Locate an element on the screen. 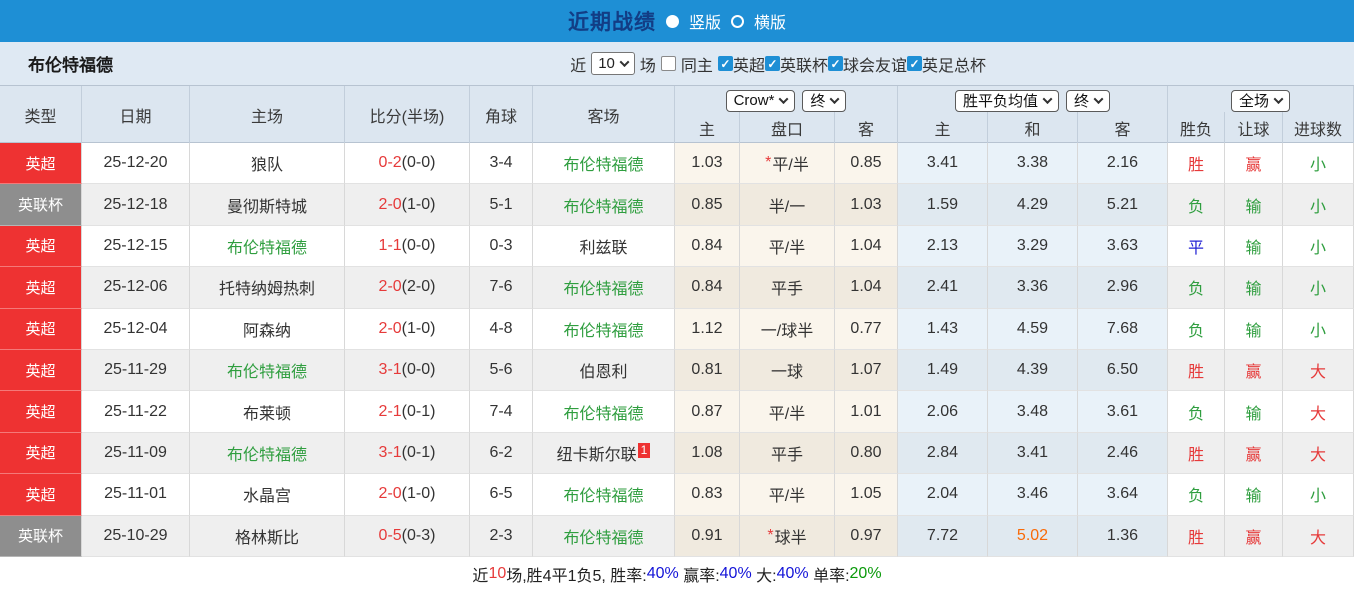 The height and width of the screenshot is (591, 1354). corner-score: 7-6 is located at coordinates (501, 288).